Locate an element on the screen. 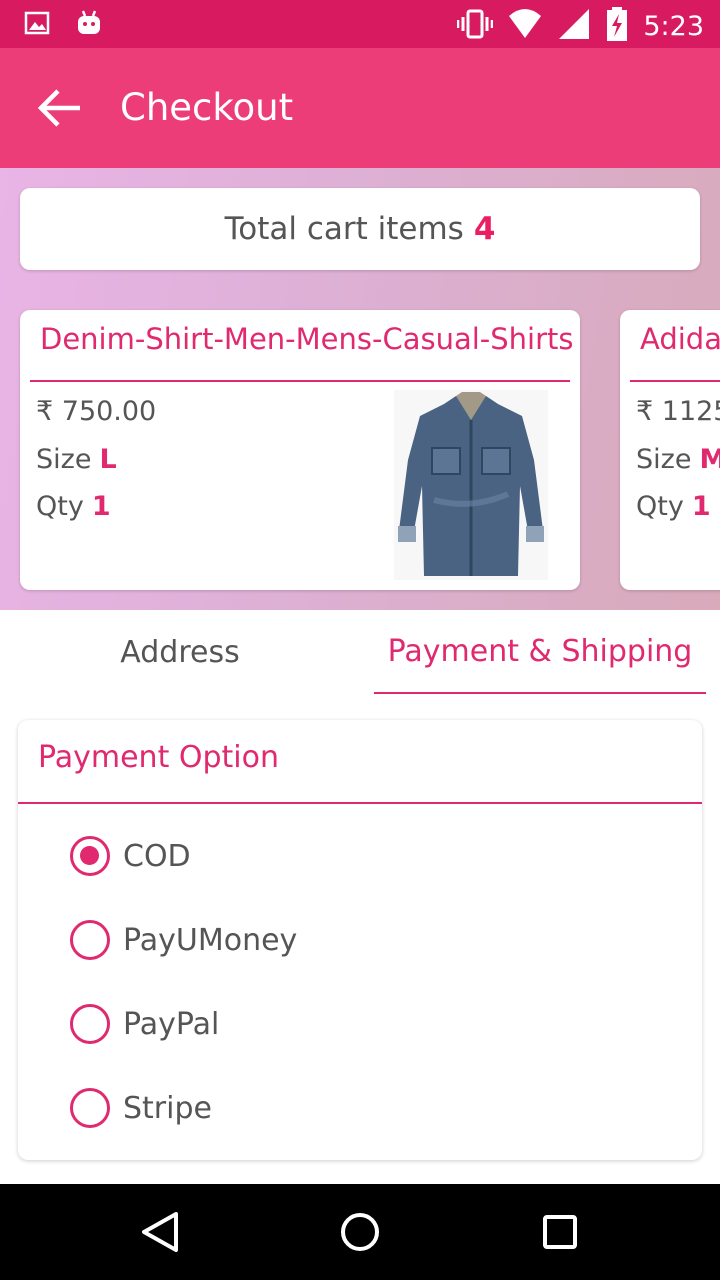 This screenshot has width=720, height=1280. navigation-bar is located at coordinates (360, 1232).